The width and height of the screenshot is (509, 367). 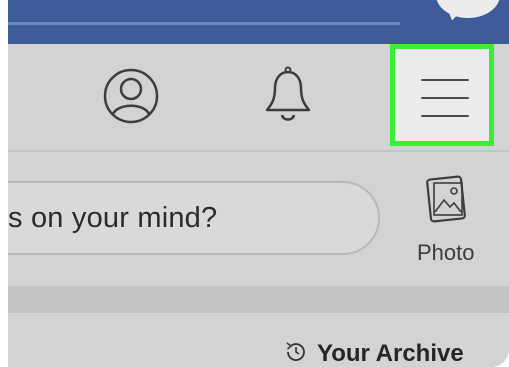 I want to click on hamburger-menu-icon-middle, so click(x=445, y=98).